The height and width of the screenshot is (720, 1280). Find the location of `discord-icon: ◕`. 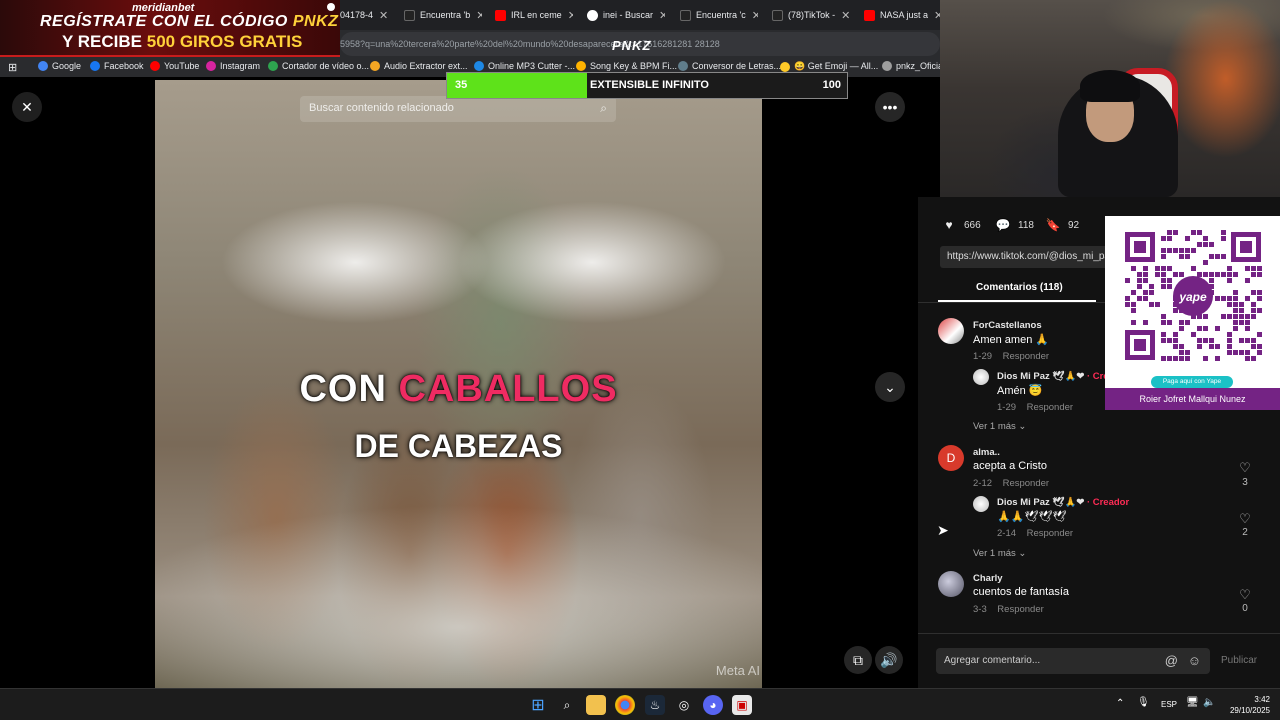

discord-icon: ◕ is located at coordinates (713, 705).